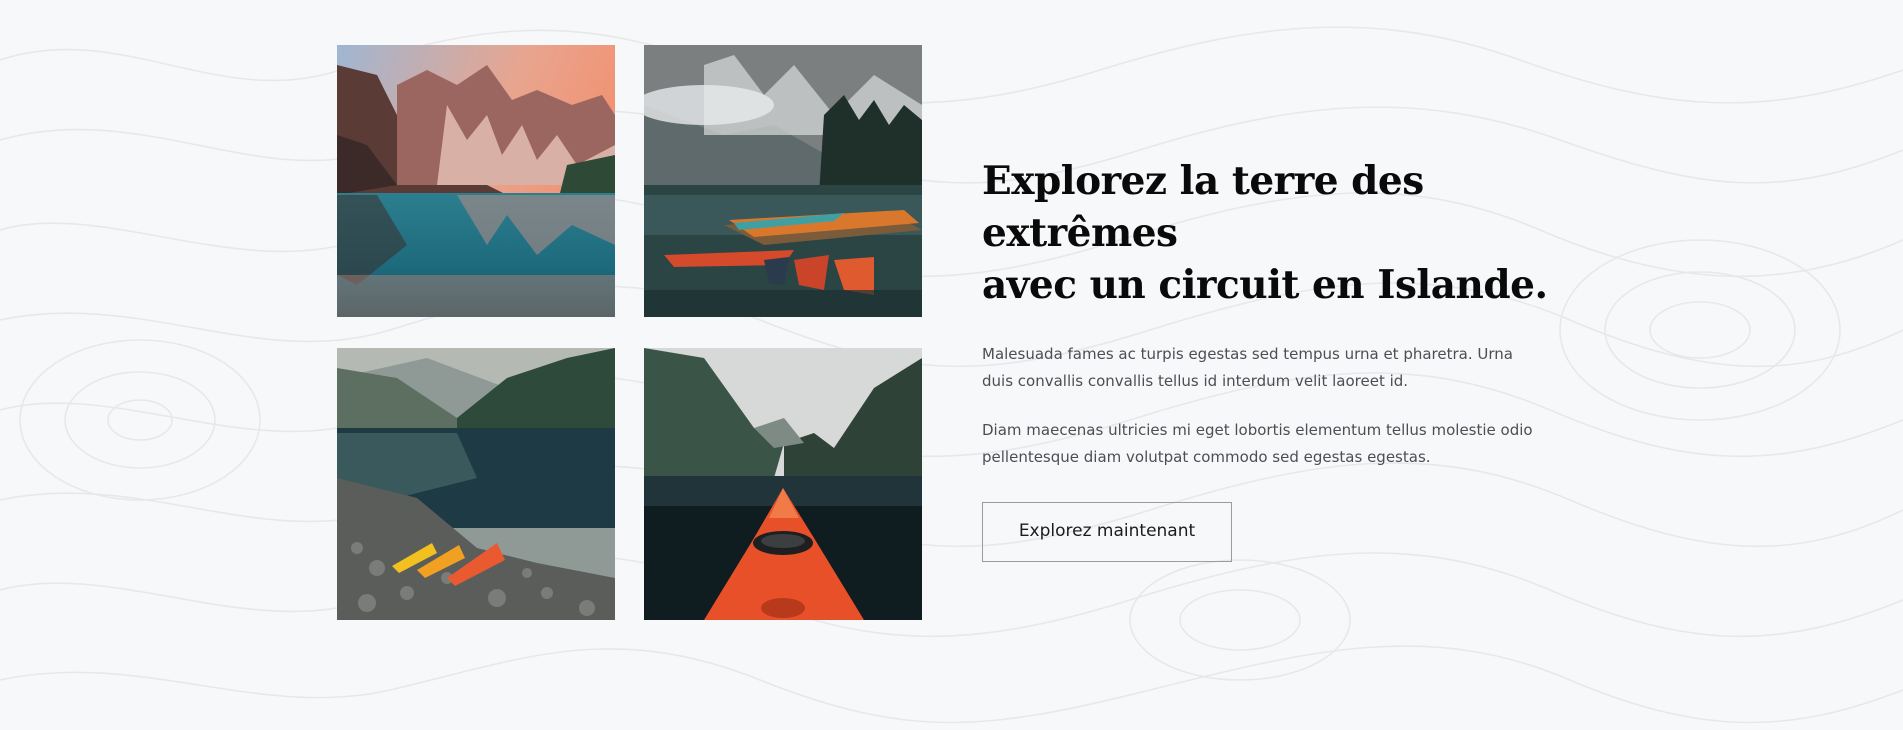 This screenshot has width=1903, height=730. I want to click on photo-mountain-lake, so click(476, 181).